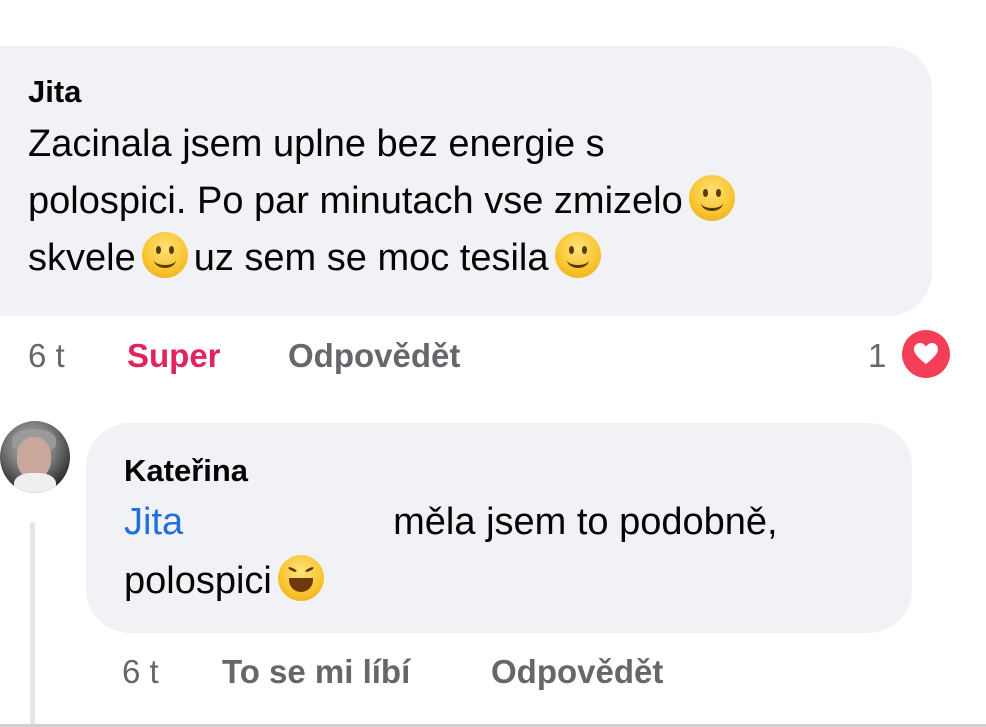 The width and height of the screenshot is (986, 727). I want to click on comment-text: Jita měla jsem to podobně, polospici, so click(518, 552).